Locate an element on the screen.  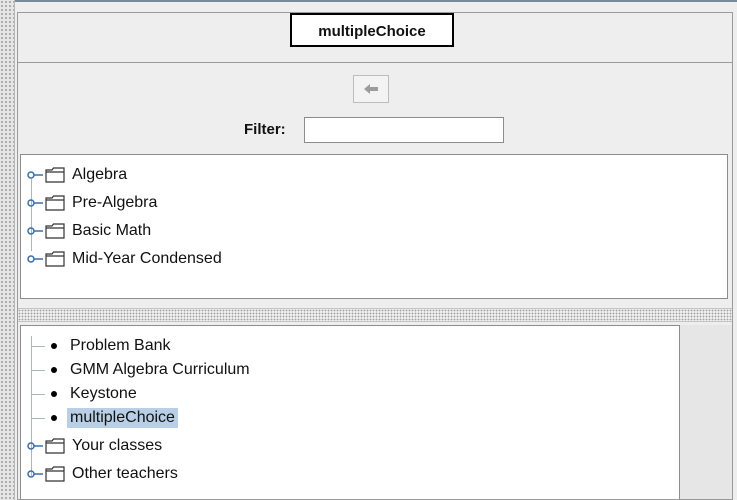
tree-item-other-teachers: Other teachers is located at coordinates (103, 474).